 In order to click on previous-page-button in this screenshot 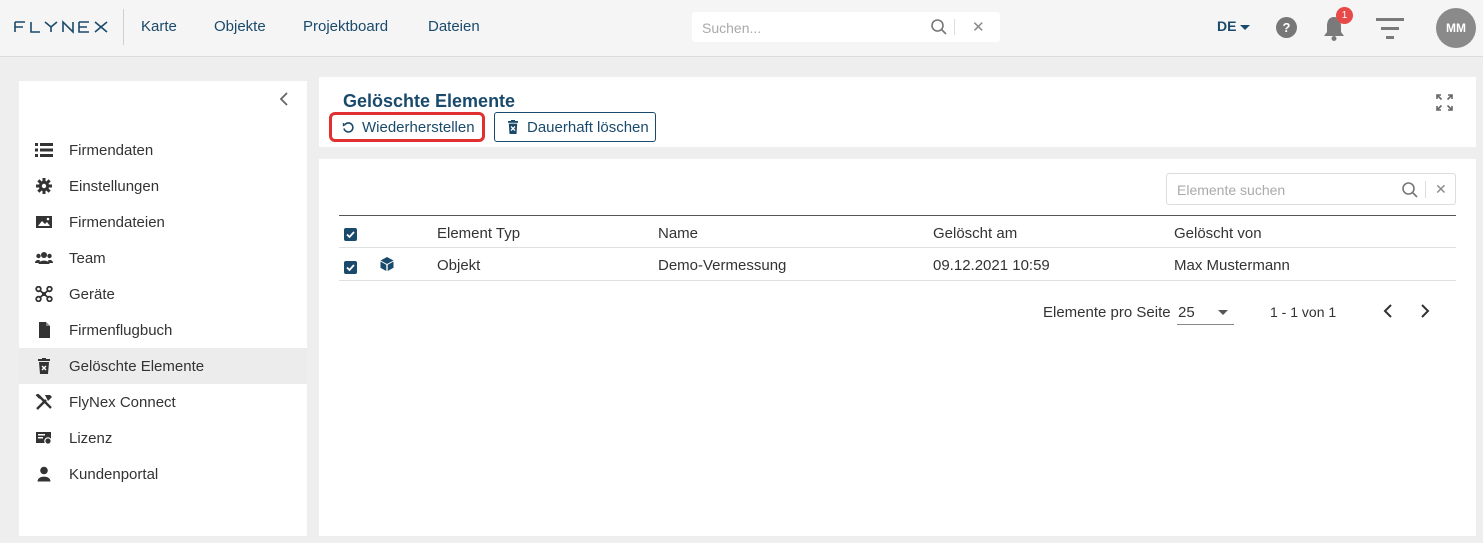, I will do `click(1388, 311)`.